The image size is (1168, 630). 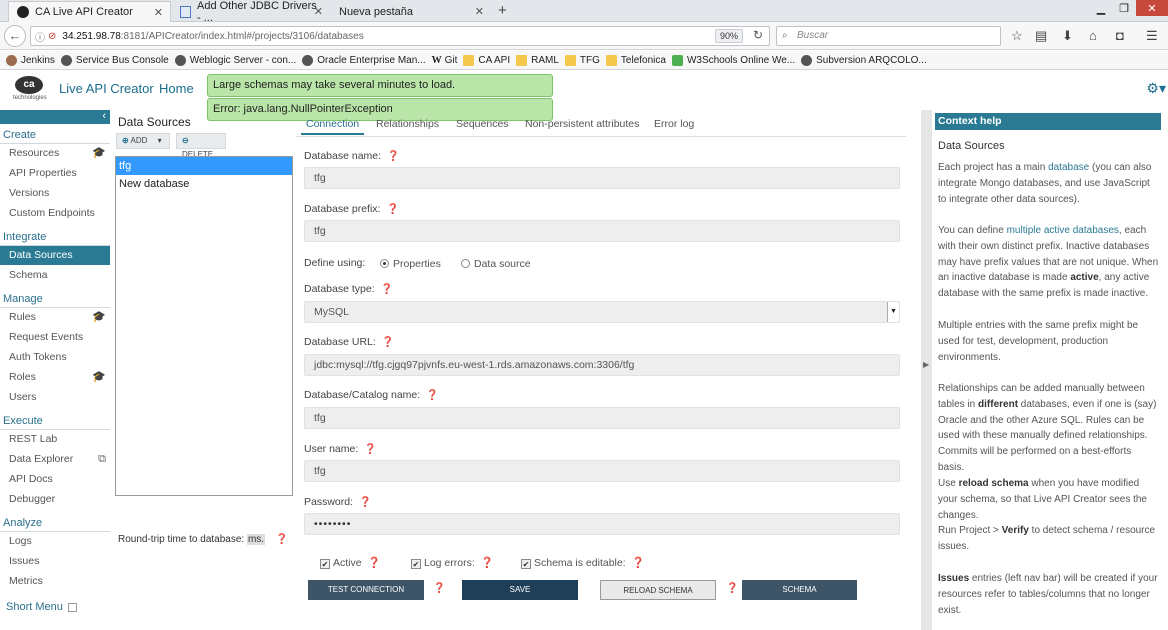 What do you see at coordinates (496, 264) in the screenshot?
I see `radio-data-source: Data source` at bounding box center [496, 264].